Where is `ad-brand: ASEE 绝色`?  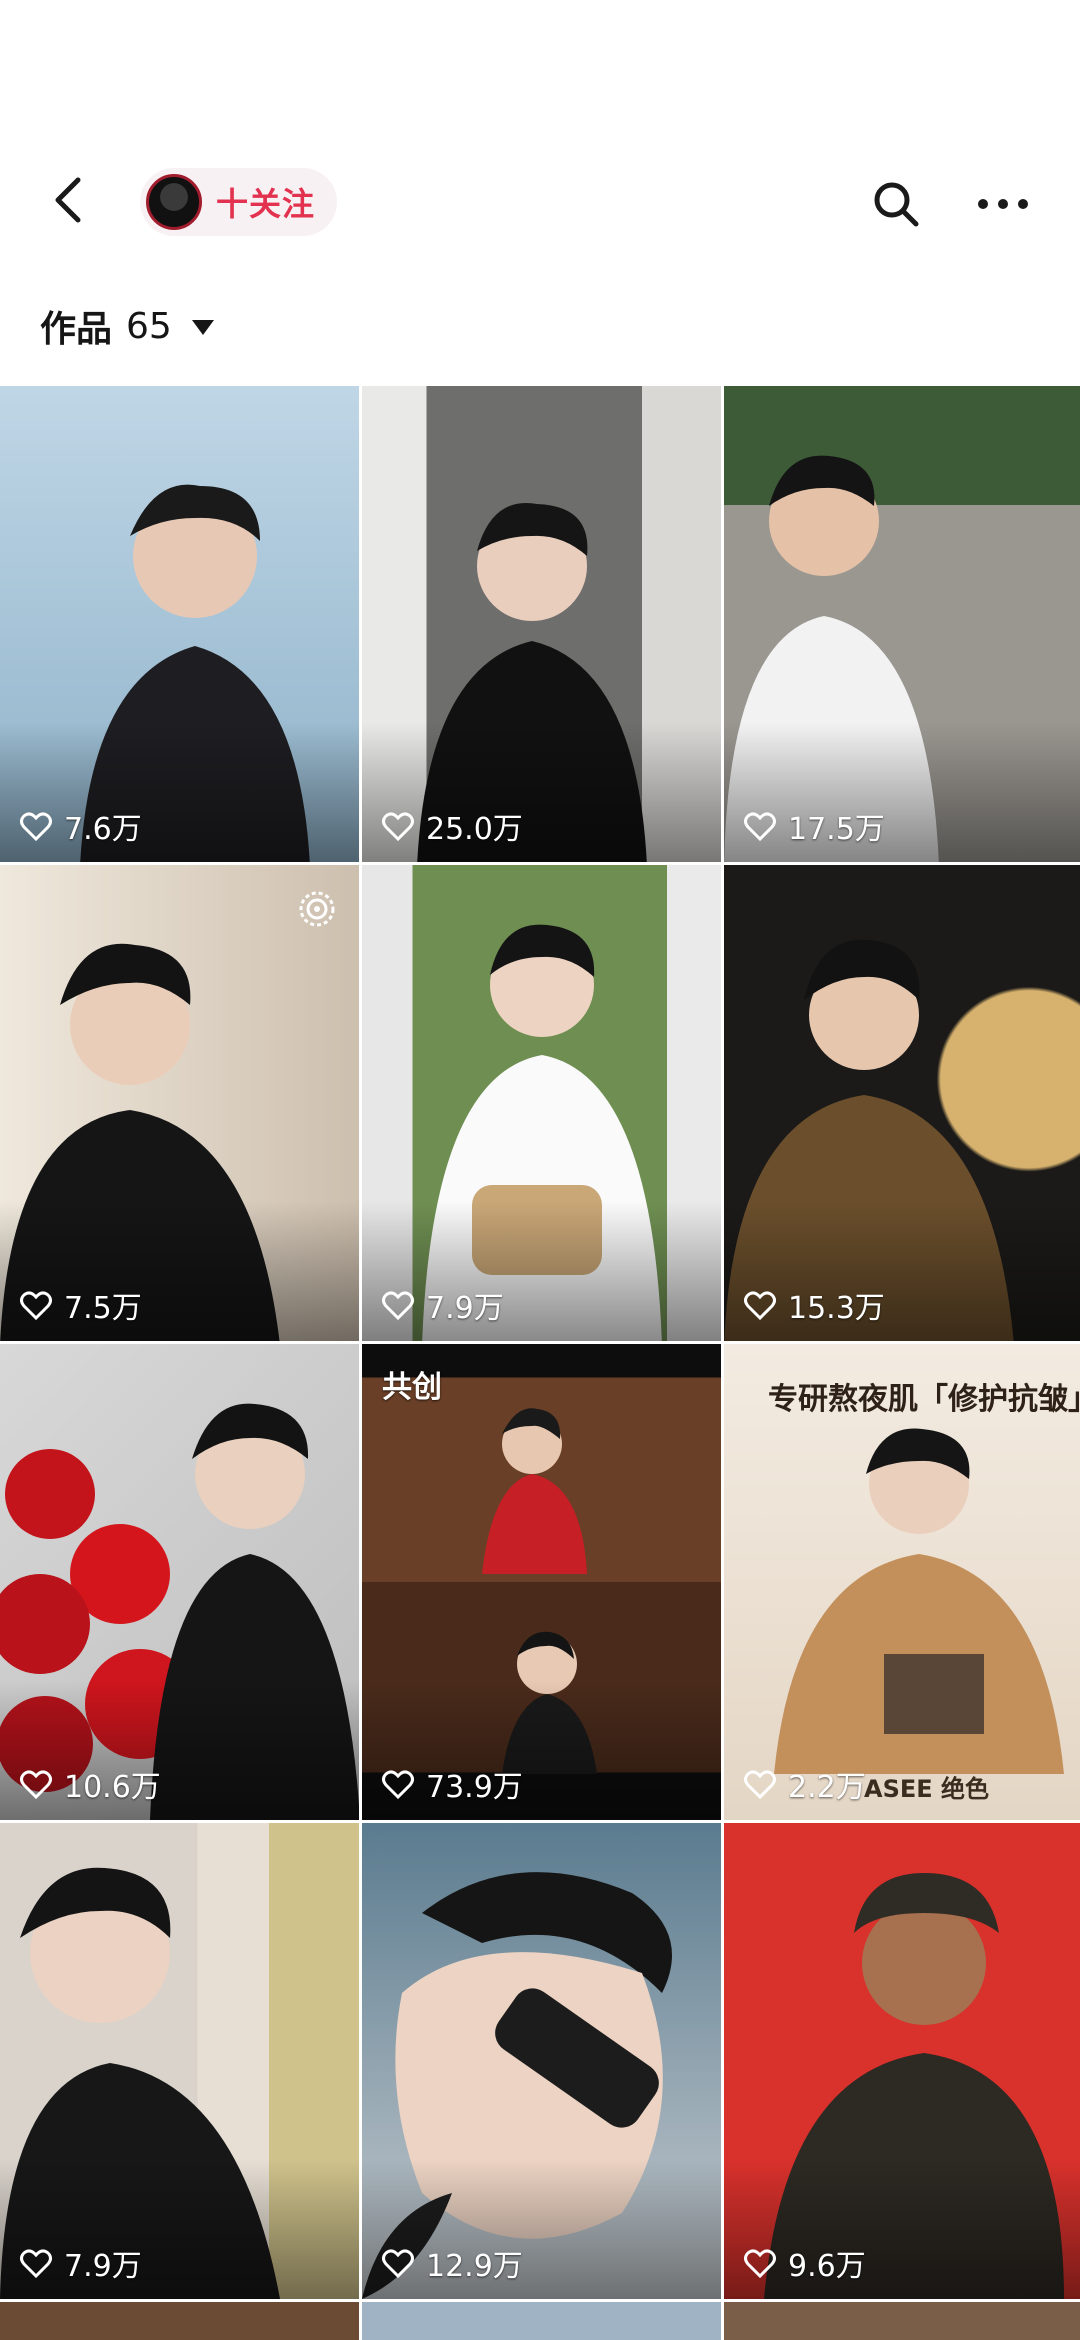
ad-brand: ASEE 绝色 is located at coordinates (927, 1789).